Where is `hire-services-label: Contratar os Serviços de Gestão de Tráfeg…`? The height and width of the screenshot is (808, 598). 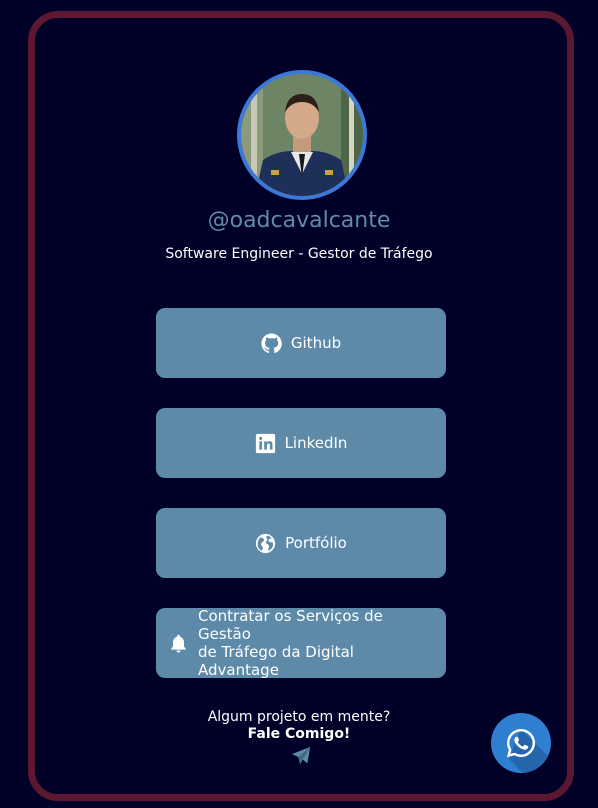 hire-services-label: Contratar os Serviços de Gestão de Tráfeg… is located at coordinates (316, 643).